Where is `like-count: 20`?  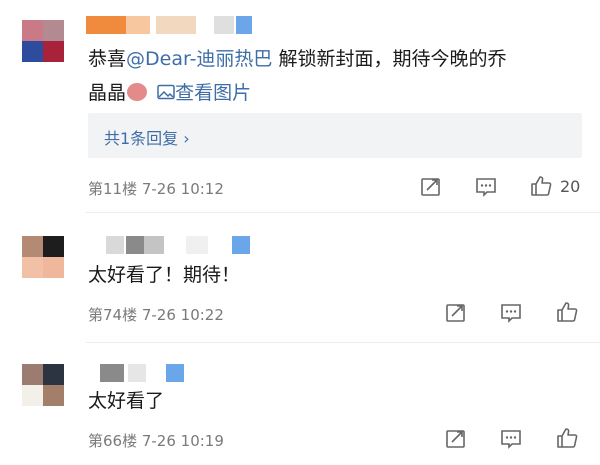 like-count: 20 is located at coordinates (570, 186).